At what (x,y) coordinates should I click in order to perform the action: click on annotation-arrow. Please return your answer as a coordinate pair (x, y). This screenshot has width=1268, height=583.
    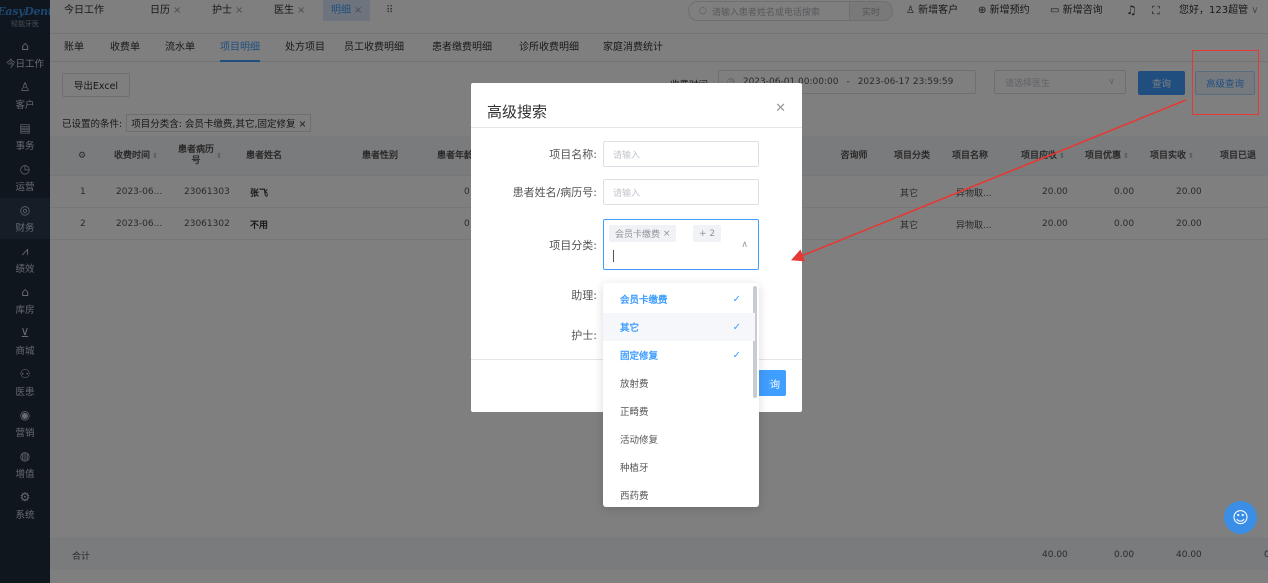
    Looking at the image, I should click on (989, 180).